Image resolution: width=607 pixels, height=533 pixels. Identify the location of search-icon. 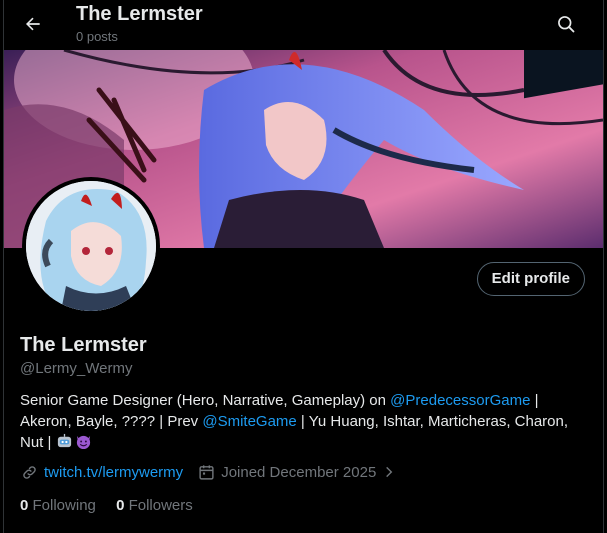
(566, 24).